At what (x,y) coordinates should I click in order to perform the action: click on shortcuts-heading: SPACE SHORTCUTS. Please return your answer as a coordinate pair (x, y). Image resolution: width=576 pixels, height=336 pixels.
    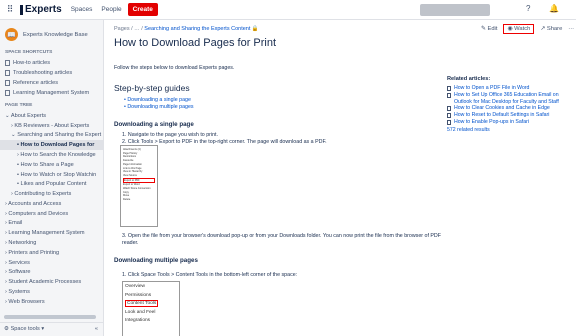
    Looking at the image, I should click on (29, 52).